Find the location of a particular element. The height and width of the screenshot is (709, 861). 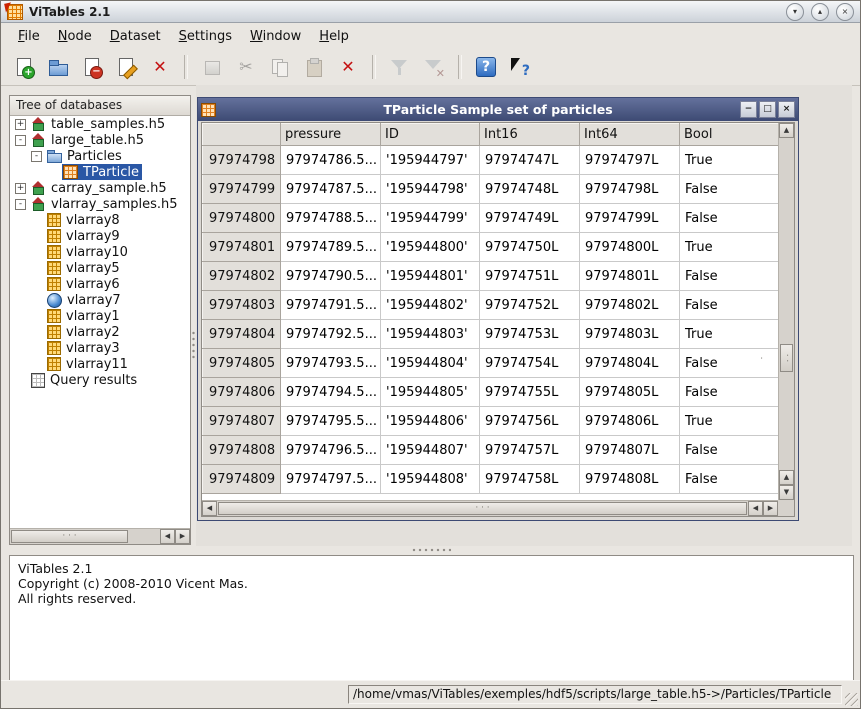

cell: 97974757L is located at coordinates (529, 450).